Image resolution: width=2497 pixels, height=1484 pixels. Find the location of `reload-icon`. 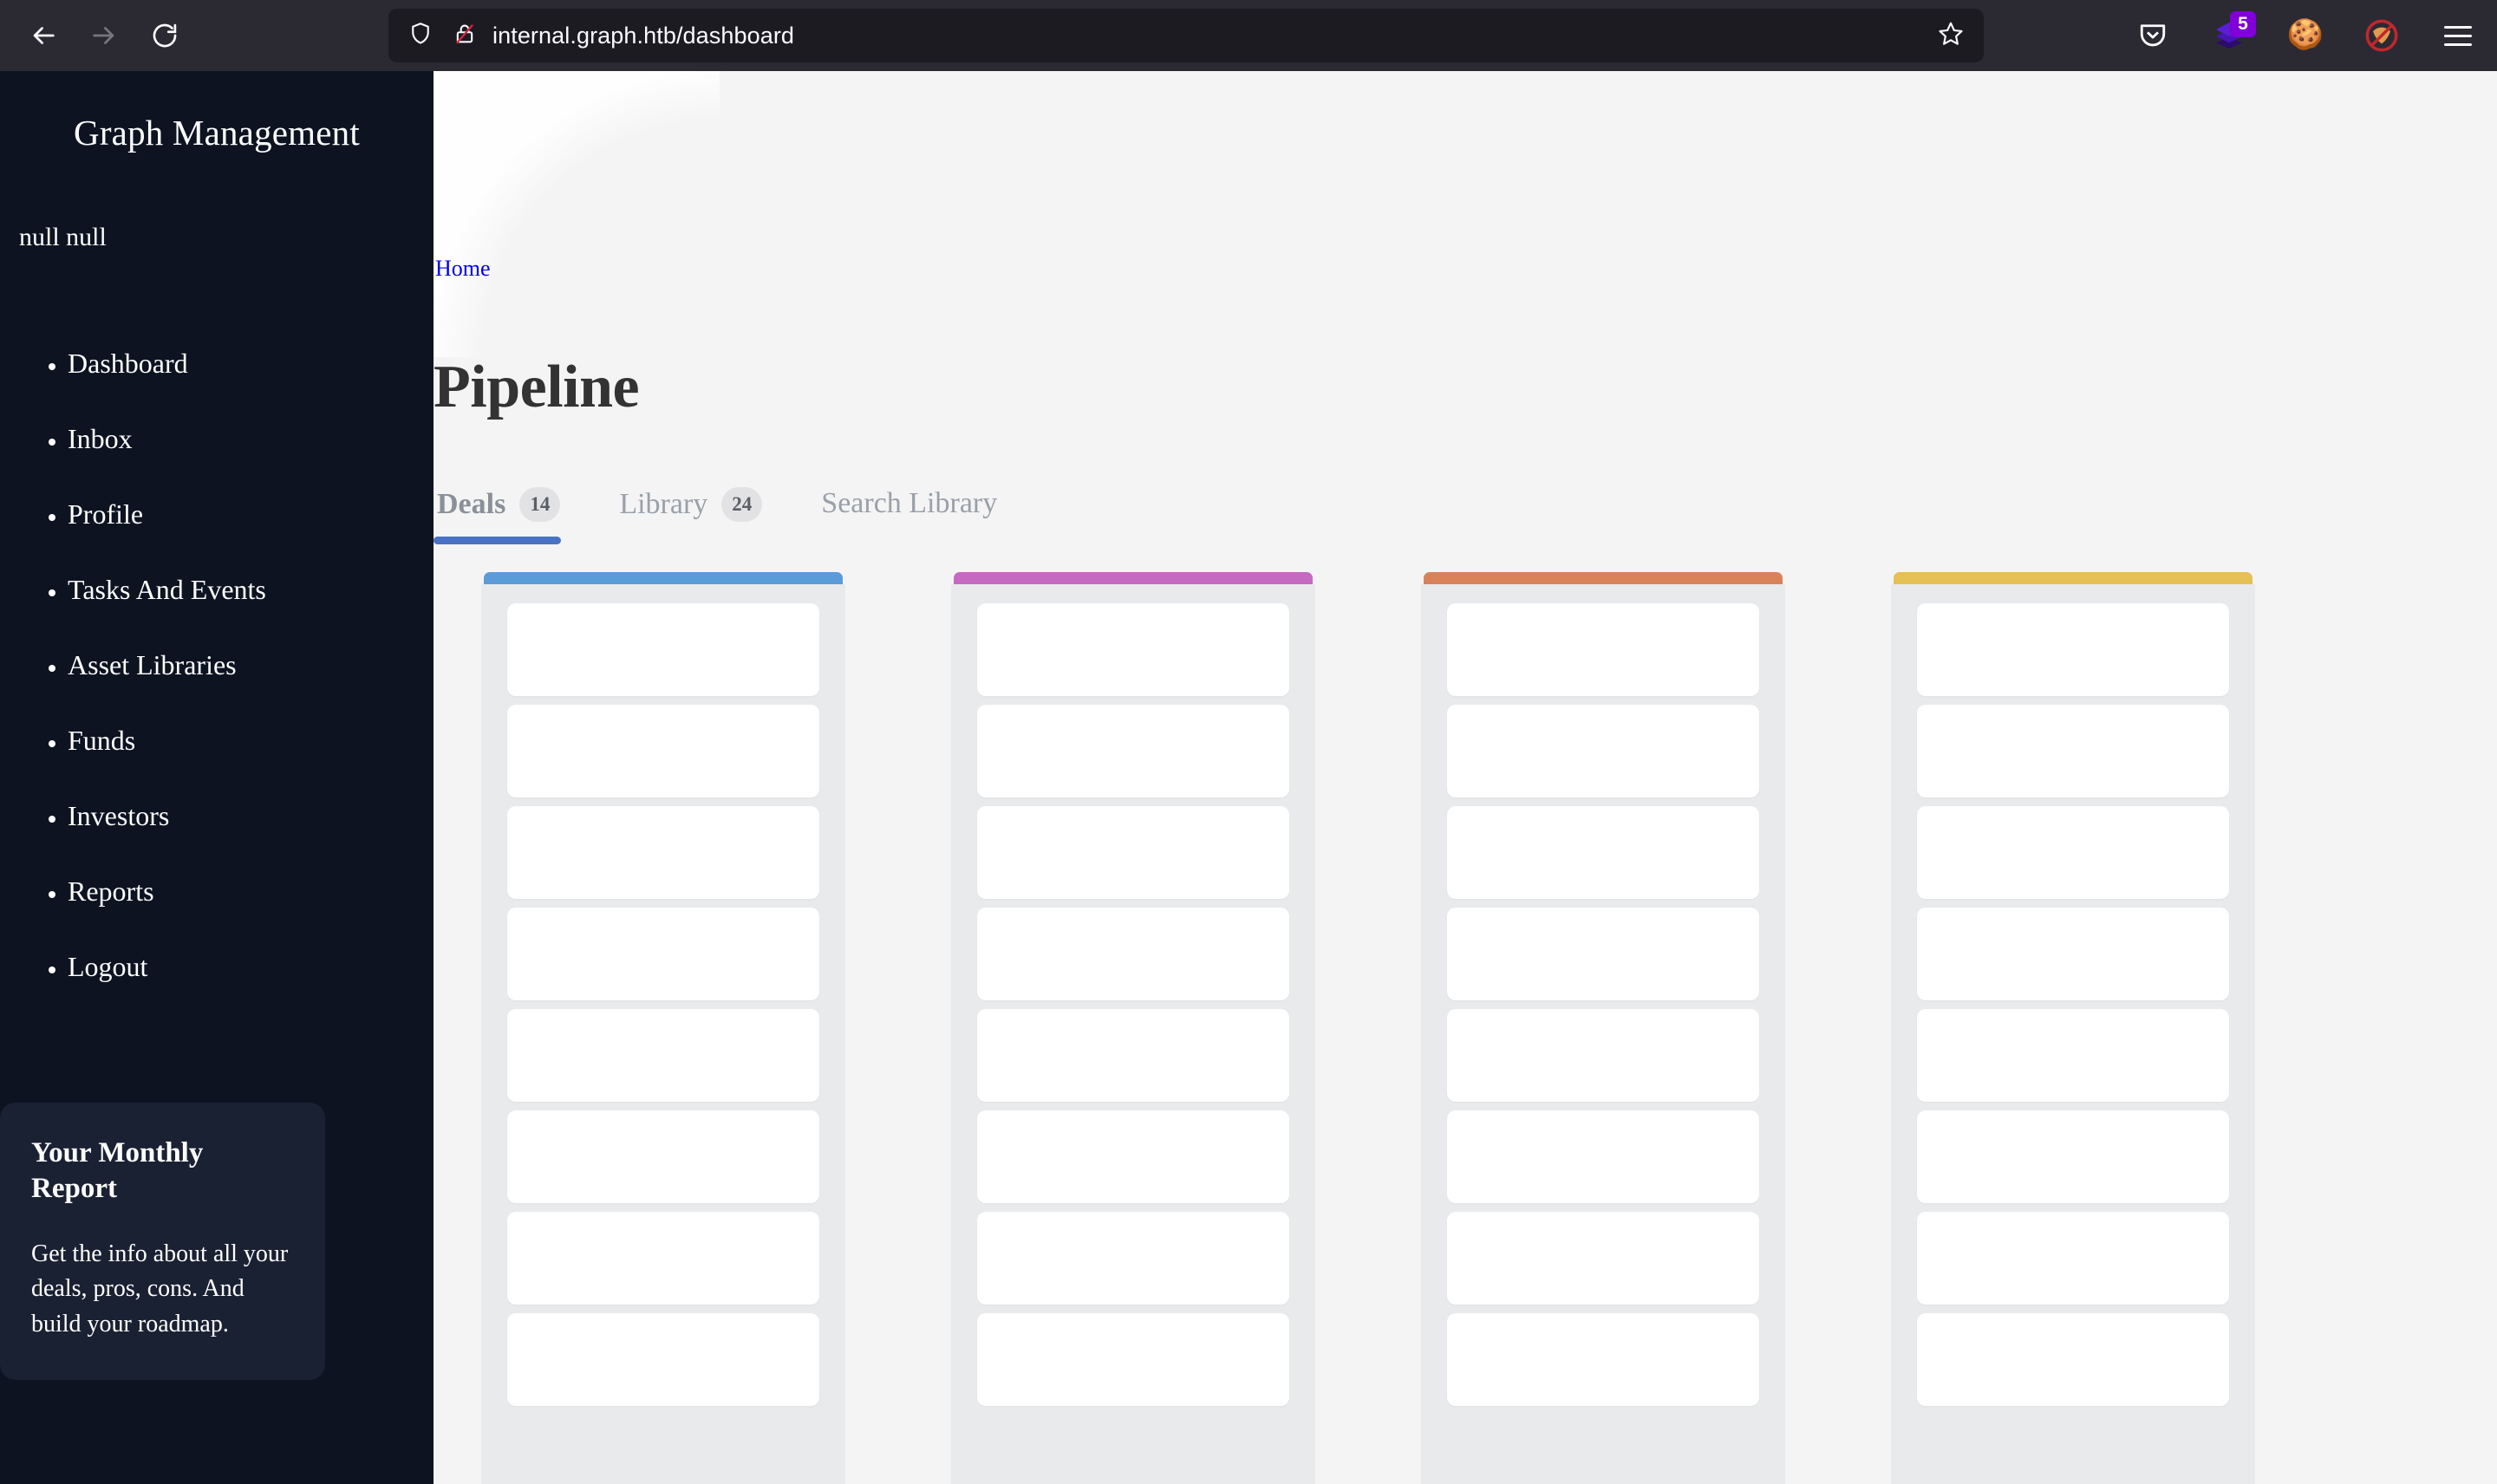

reload-icon is located at coordinates (165, 35).